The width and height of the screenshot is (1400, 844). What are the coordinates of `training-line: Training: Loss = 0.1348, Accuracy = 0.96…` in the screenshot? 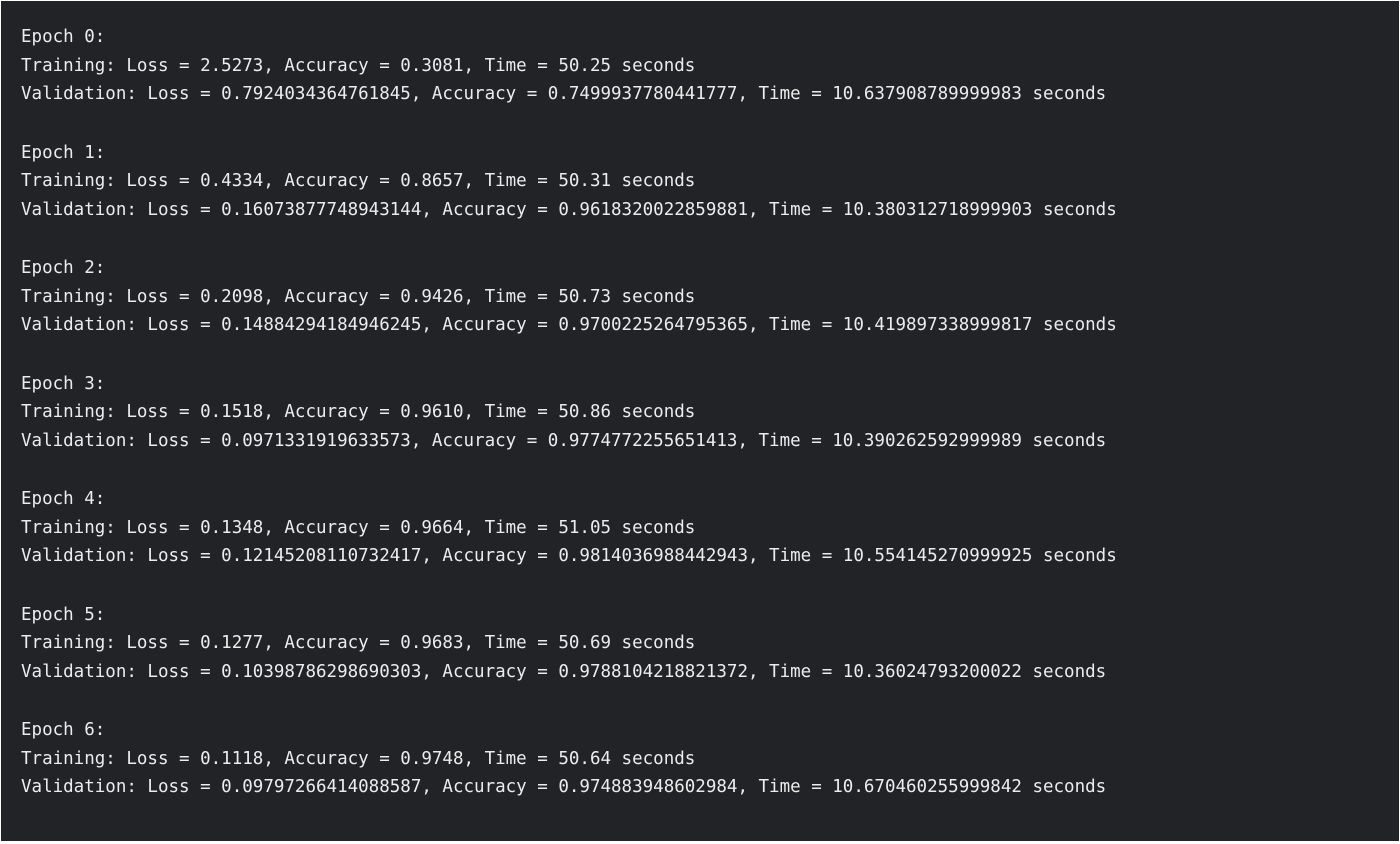 It's located at (358, 527).